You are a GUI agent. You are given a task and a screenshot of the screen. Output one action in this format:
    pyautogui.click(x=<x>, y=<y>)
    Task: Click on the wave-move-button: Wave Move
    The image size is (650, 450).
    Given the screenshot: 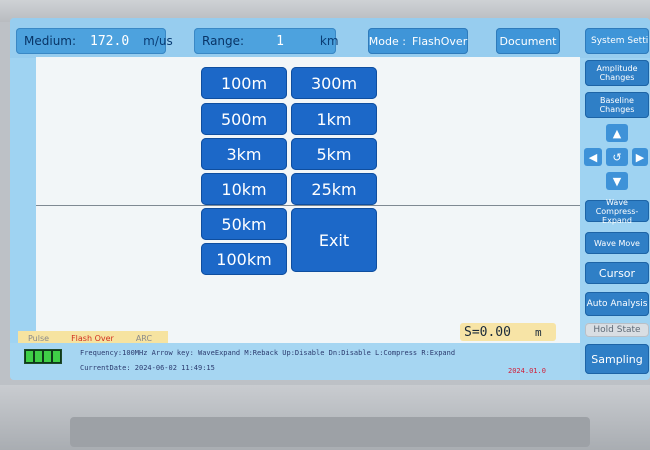 What is the action you would take?
    pyautogui.click(x=617, y=243)
    